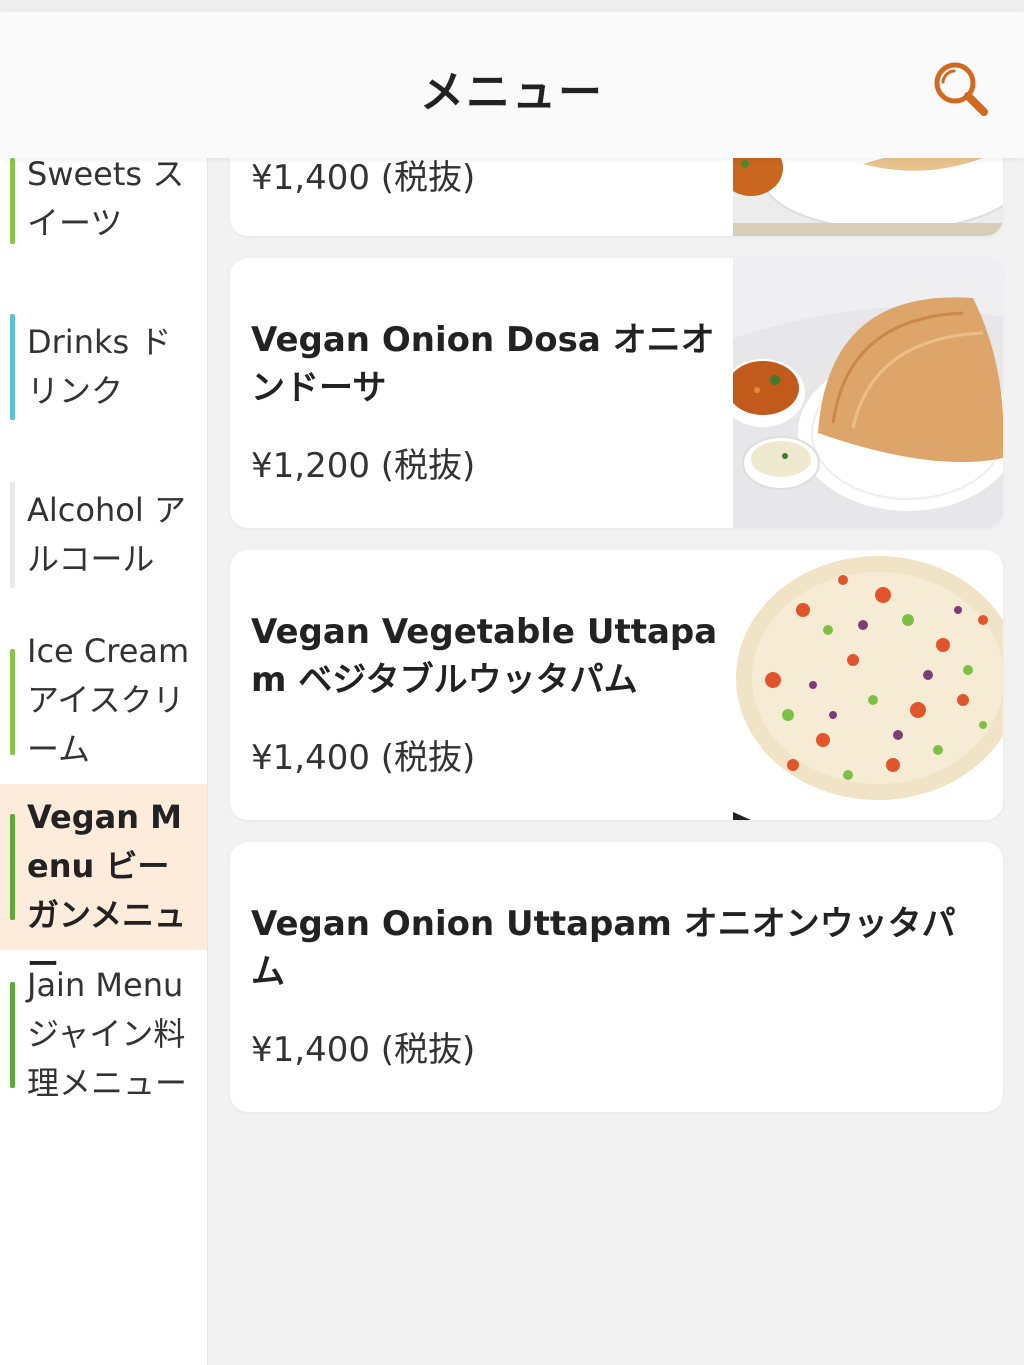  I want to click on sidebar-item-sweets: Sweets スイーツ, so click(103, 209).